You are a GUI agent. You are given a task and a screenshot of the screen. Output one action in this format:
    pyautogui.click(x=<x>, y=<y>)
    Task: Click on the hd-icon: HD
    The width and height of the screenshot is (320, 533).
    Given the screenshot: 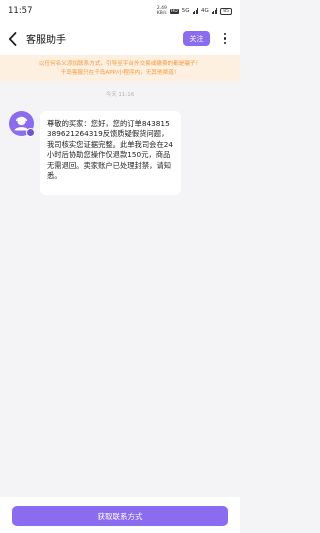 What is the action you would take?
    pyautogui.click(x=174, y=11)
    